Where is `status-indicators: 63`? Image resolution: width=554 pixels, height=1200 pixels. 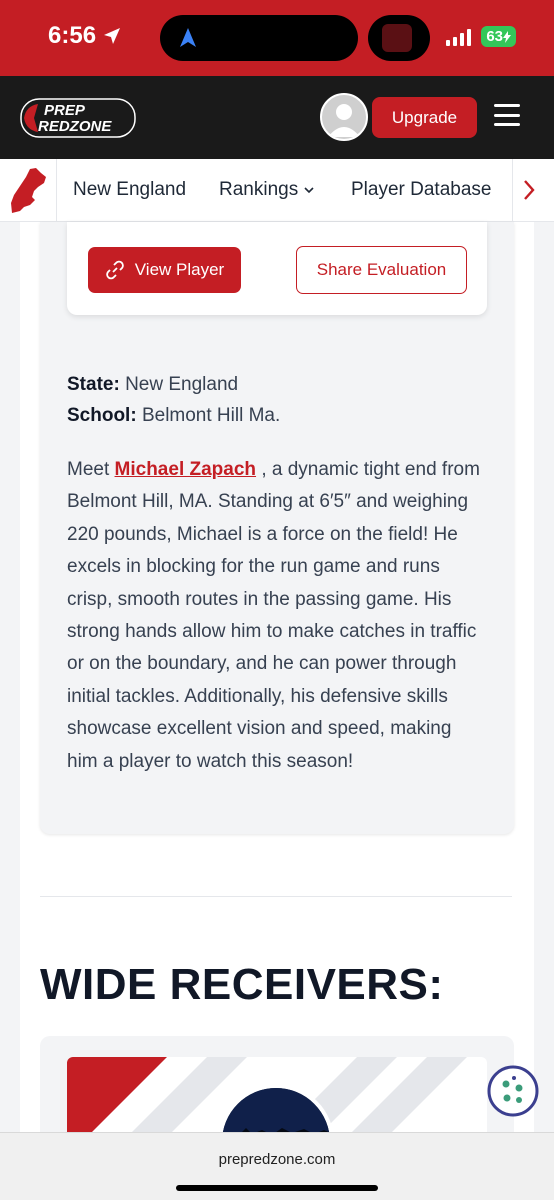
status-indicators: 63 is located at coordinates (481, 36).